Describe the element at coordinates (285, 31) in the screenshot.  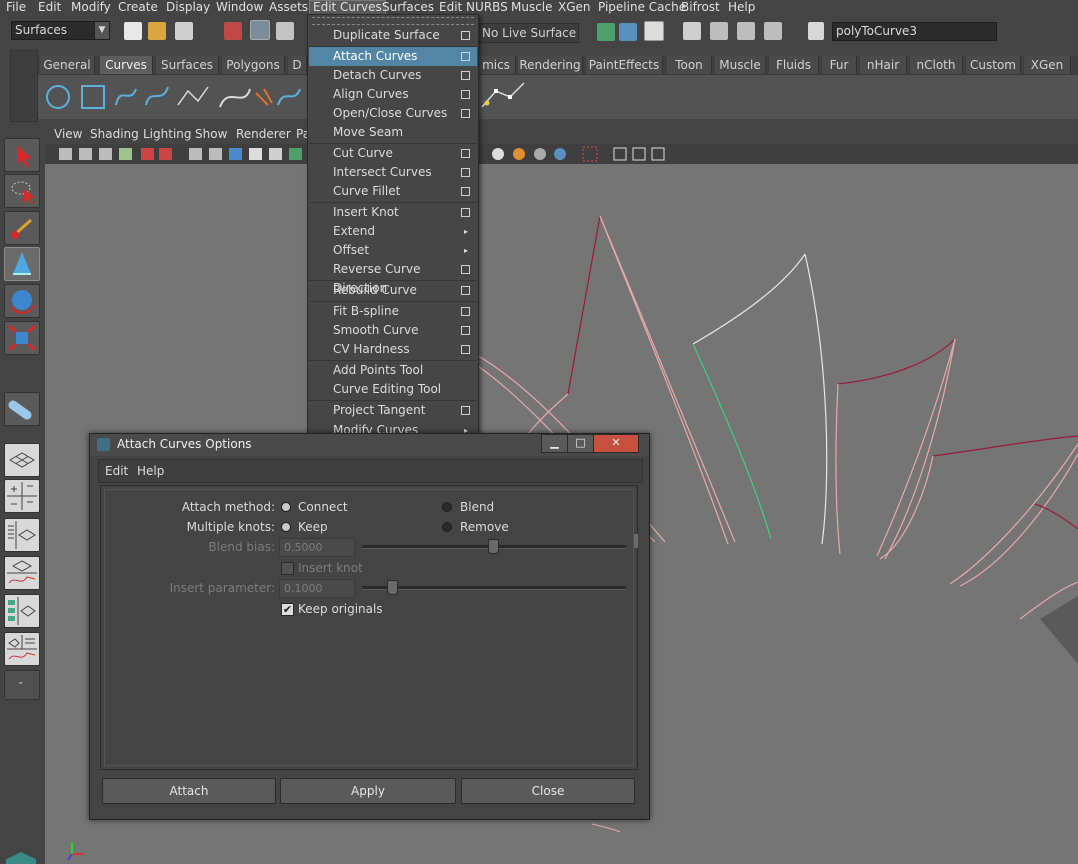
I see `select-component-icon` at that location.